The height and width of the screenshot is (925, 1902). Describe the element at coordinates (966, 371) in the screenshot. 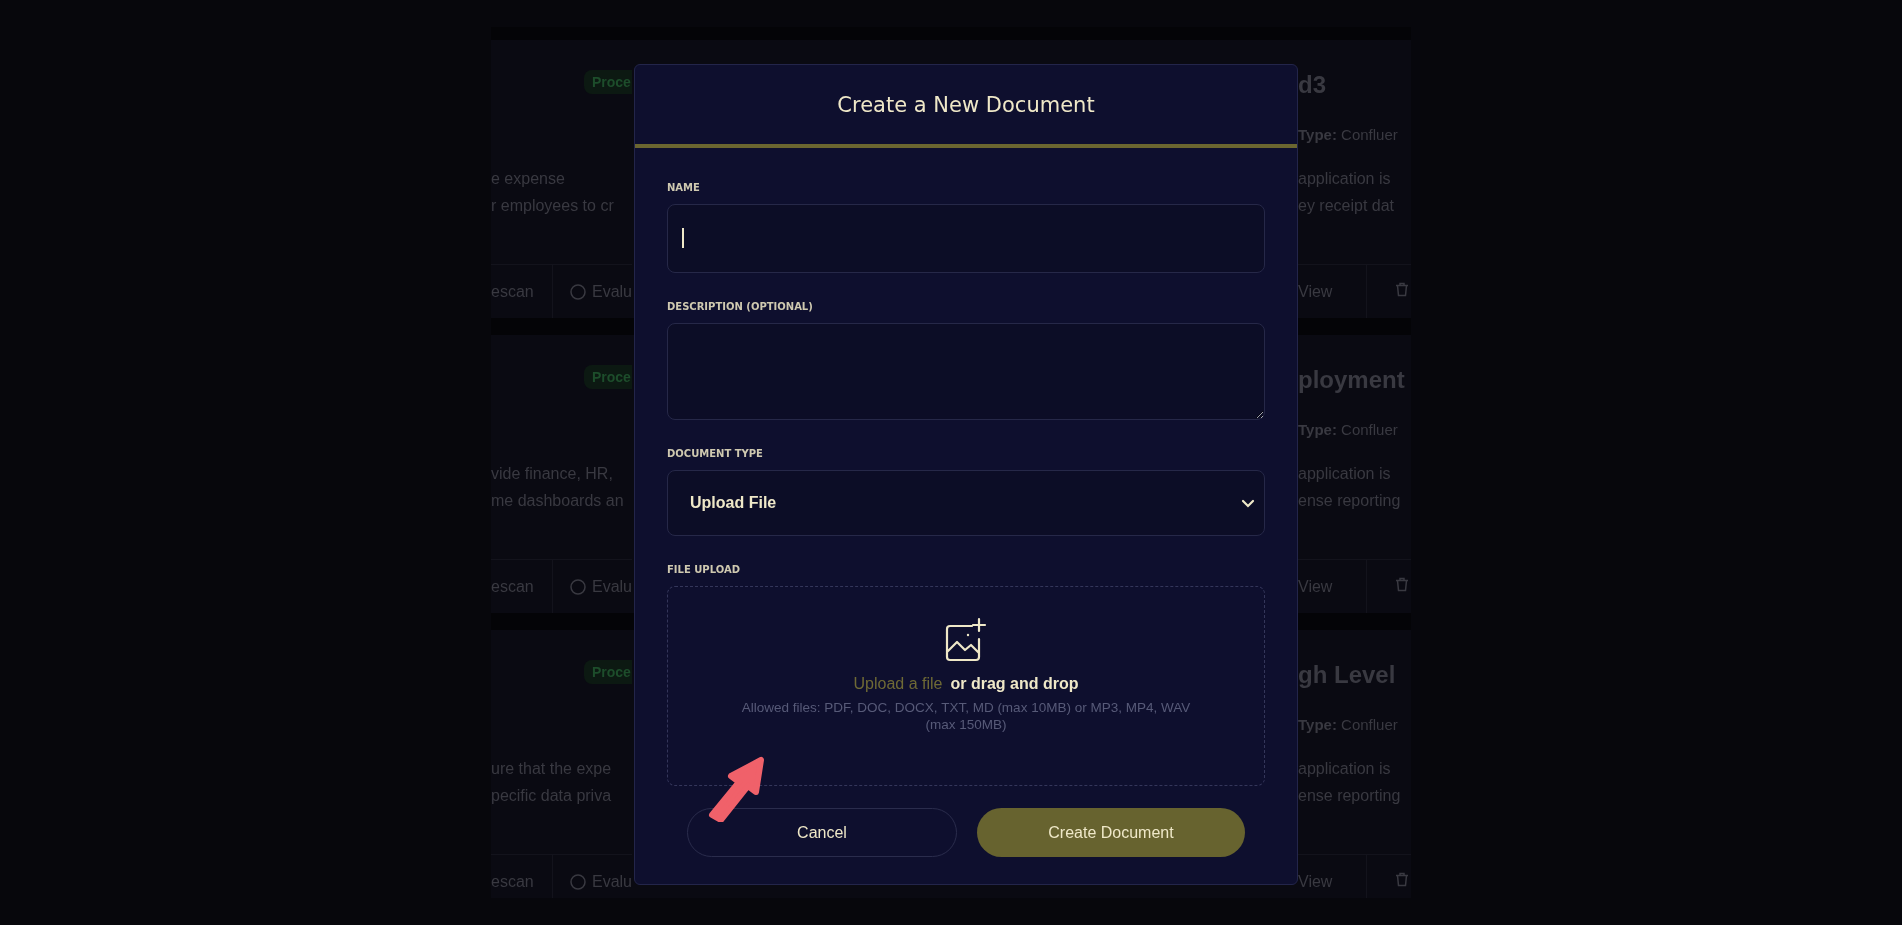

I see `description-field` at that location.